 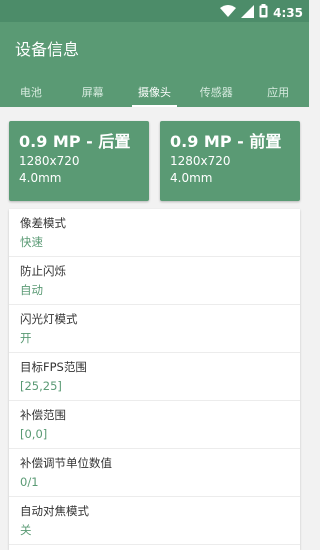 I want to click on detail-label: 防止闪烁, so click(x=43, y=271).